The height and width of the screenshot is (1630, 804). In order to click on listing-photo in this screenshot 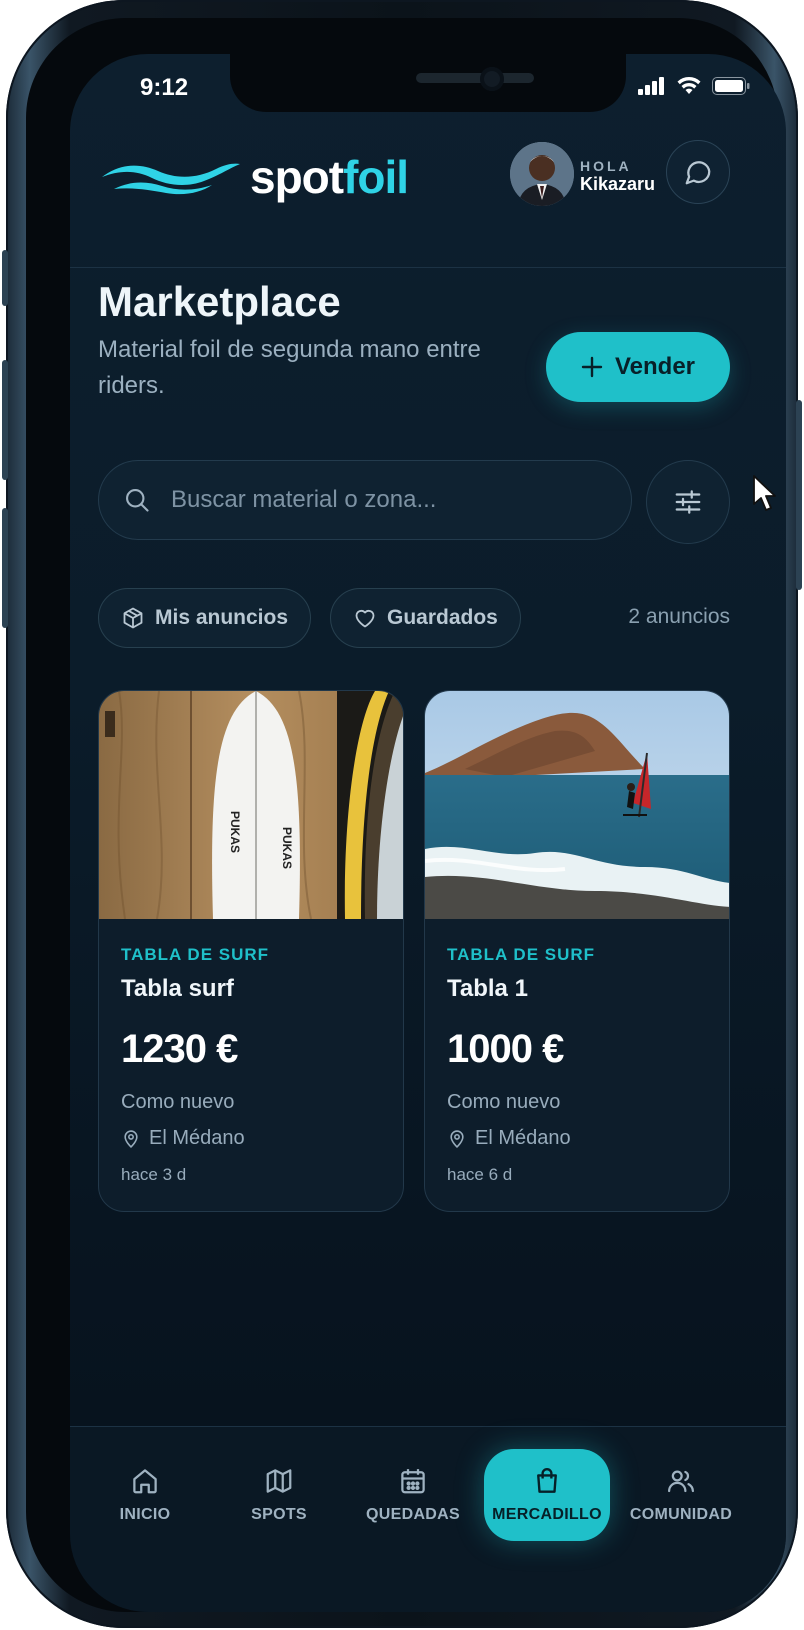, I will do `click(577, 805)`.